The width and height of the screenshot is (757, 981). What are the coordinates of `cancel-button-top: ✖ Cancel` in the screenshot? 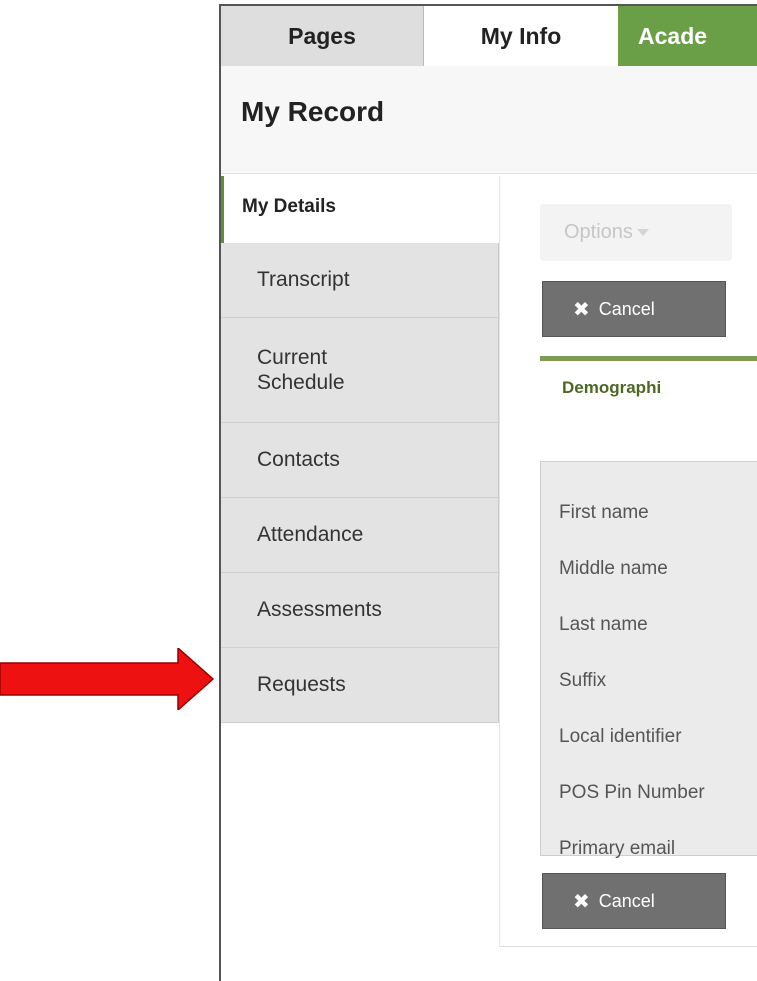 It's located at (634, 309).